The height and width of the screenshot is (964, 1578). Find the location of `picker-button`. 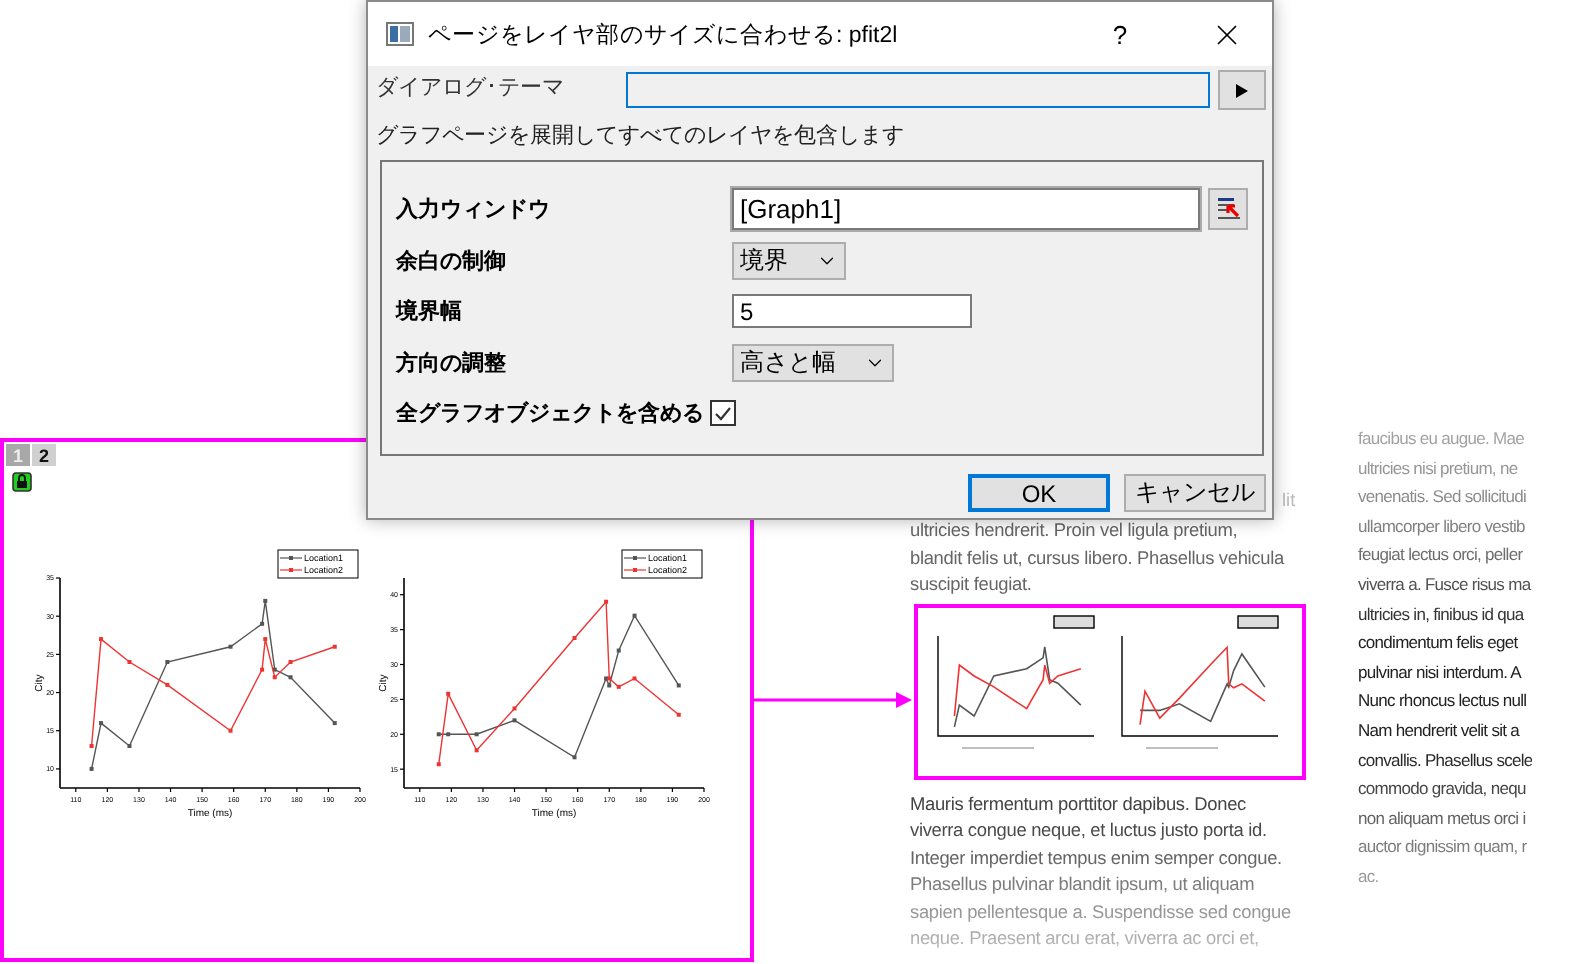

picker-button is located at coordinates (1228, 209).